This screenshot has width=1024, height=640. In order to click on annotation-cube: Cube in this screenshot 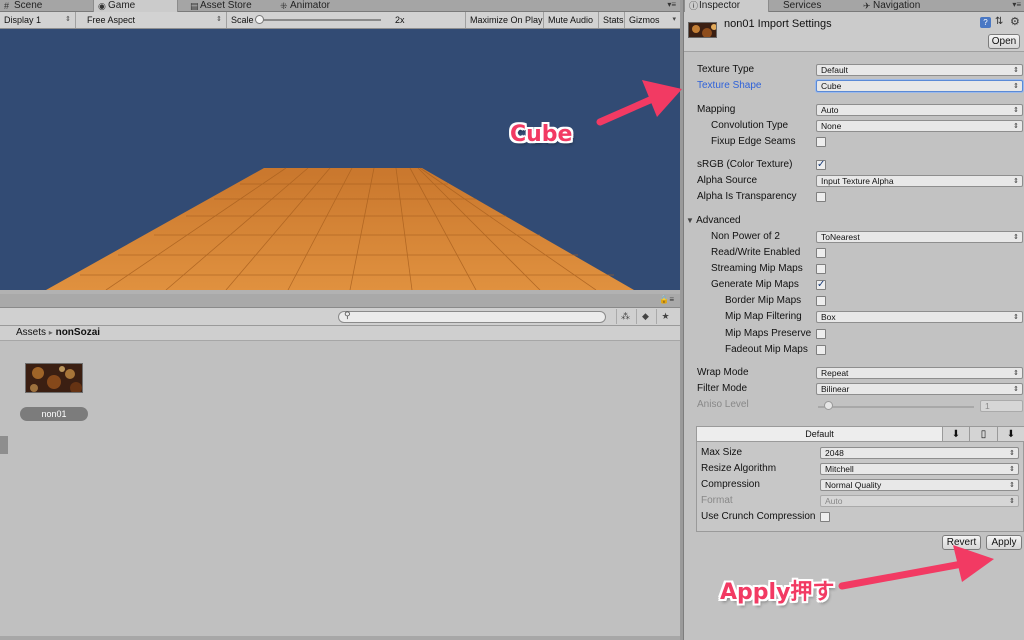, I will do `click(541, 134)`.